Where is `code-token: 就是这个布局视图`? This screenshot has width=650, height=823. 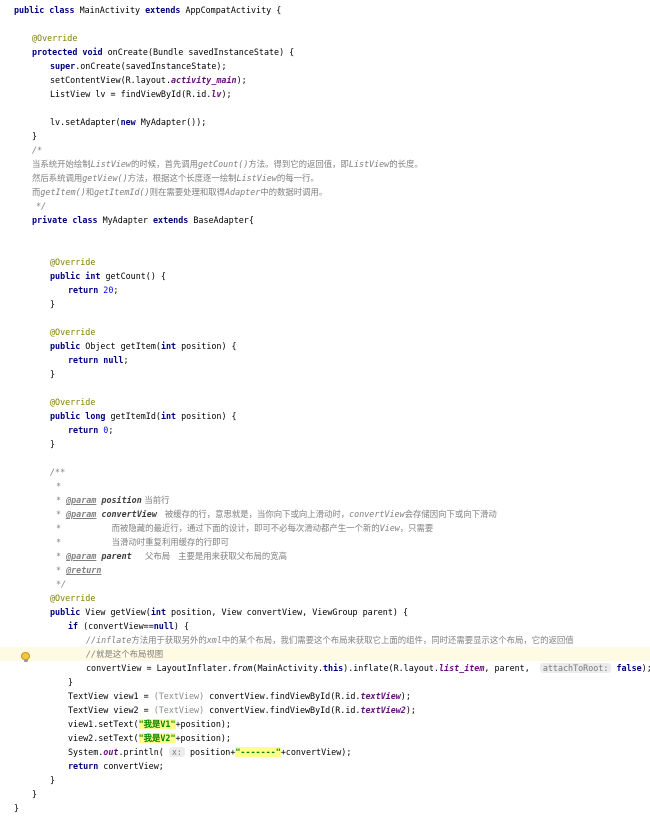 code-token: 就是这个布局视图 is located at coordinates (130, 654).